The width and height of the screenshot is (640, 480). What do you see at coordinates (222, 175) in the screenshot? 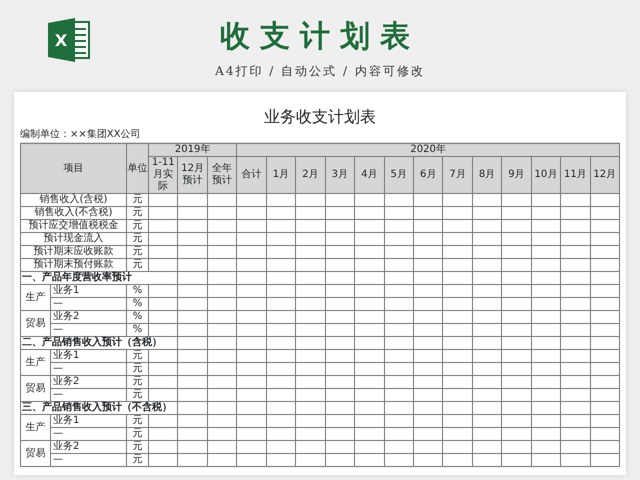
I see `column-header: 全年预计` at bounding box center [222, 175].